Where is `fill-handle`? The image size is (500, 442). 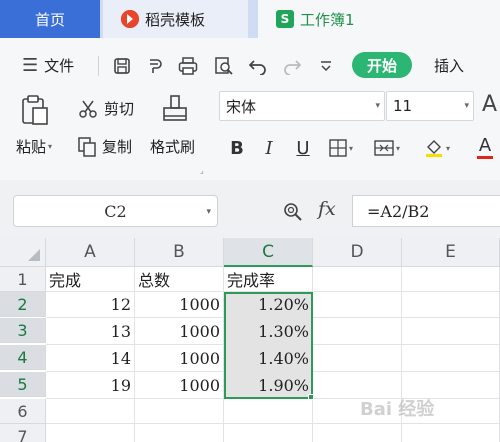 fill-handle is located at coordinates (311, 397).